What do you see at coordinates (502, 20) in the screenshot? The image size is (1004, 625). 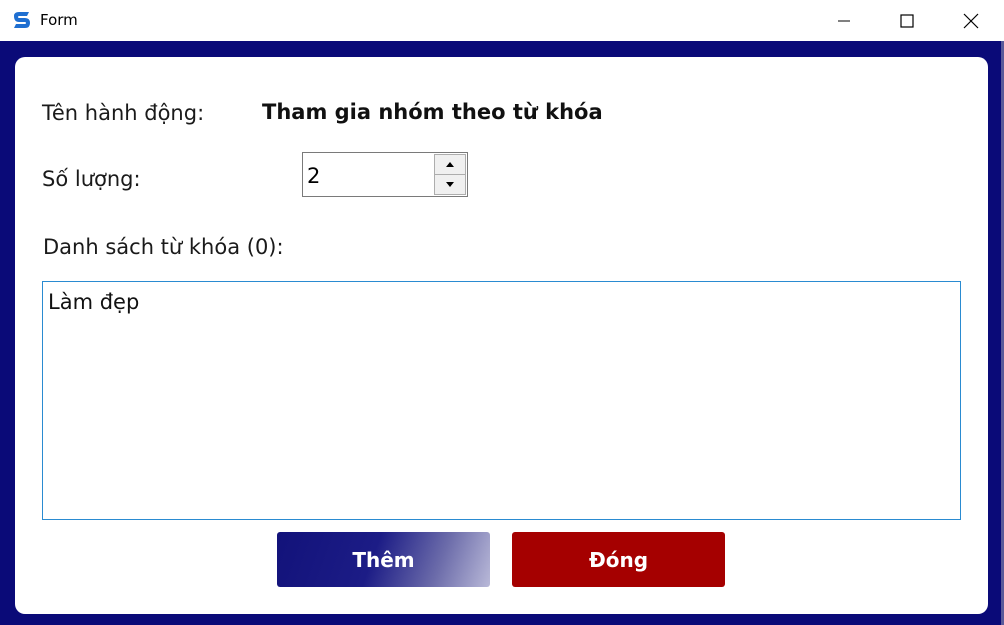 I see `title-bar: Form` at bounding box center [502, 20].